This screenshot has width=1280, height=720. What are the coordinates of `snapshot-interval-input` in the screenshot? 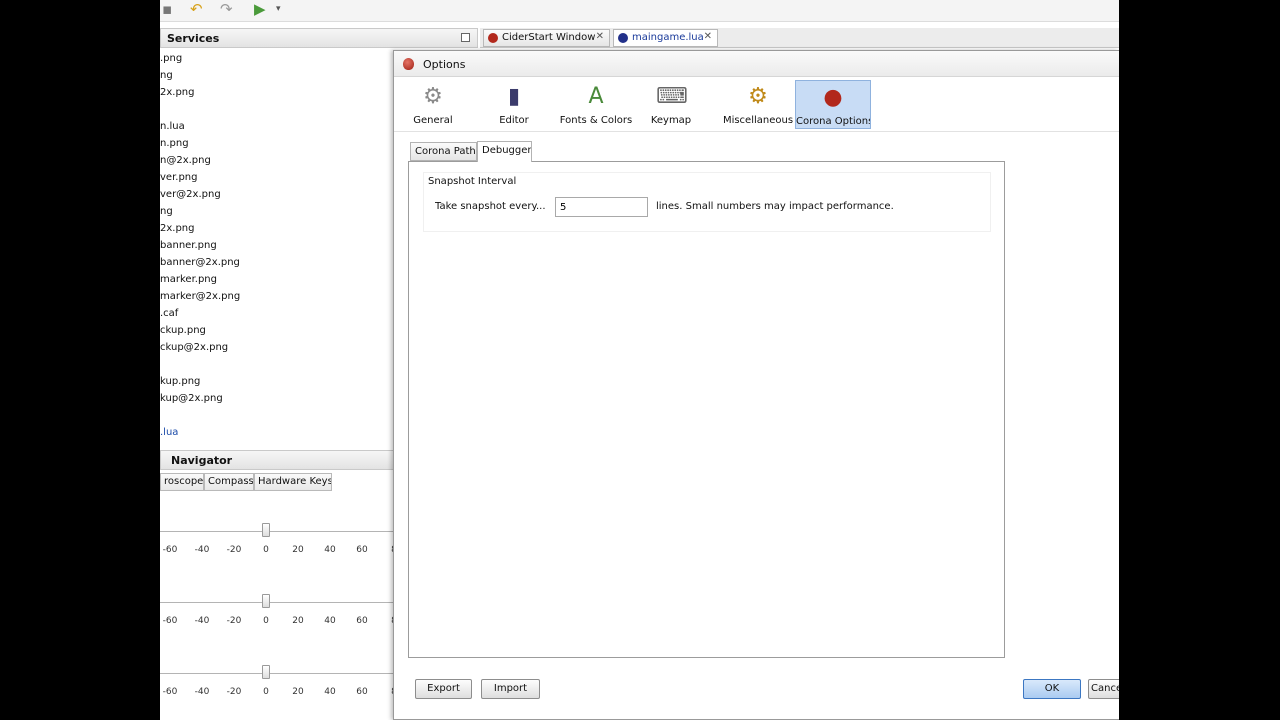 It's located at (601, 207).